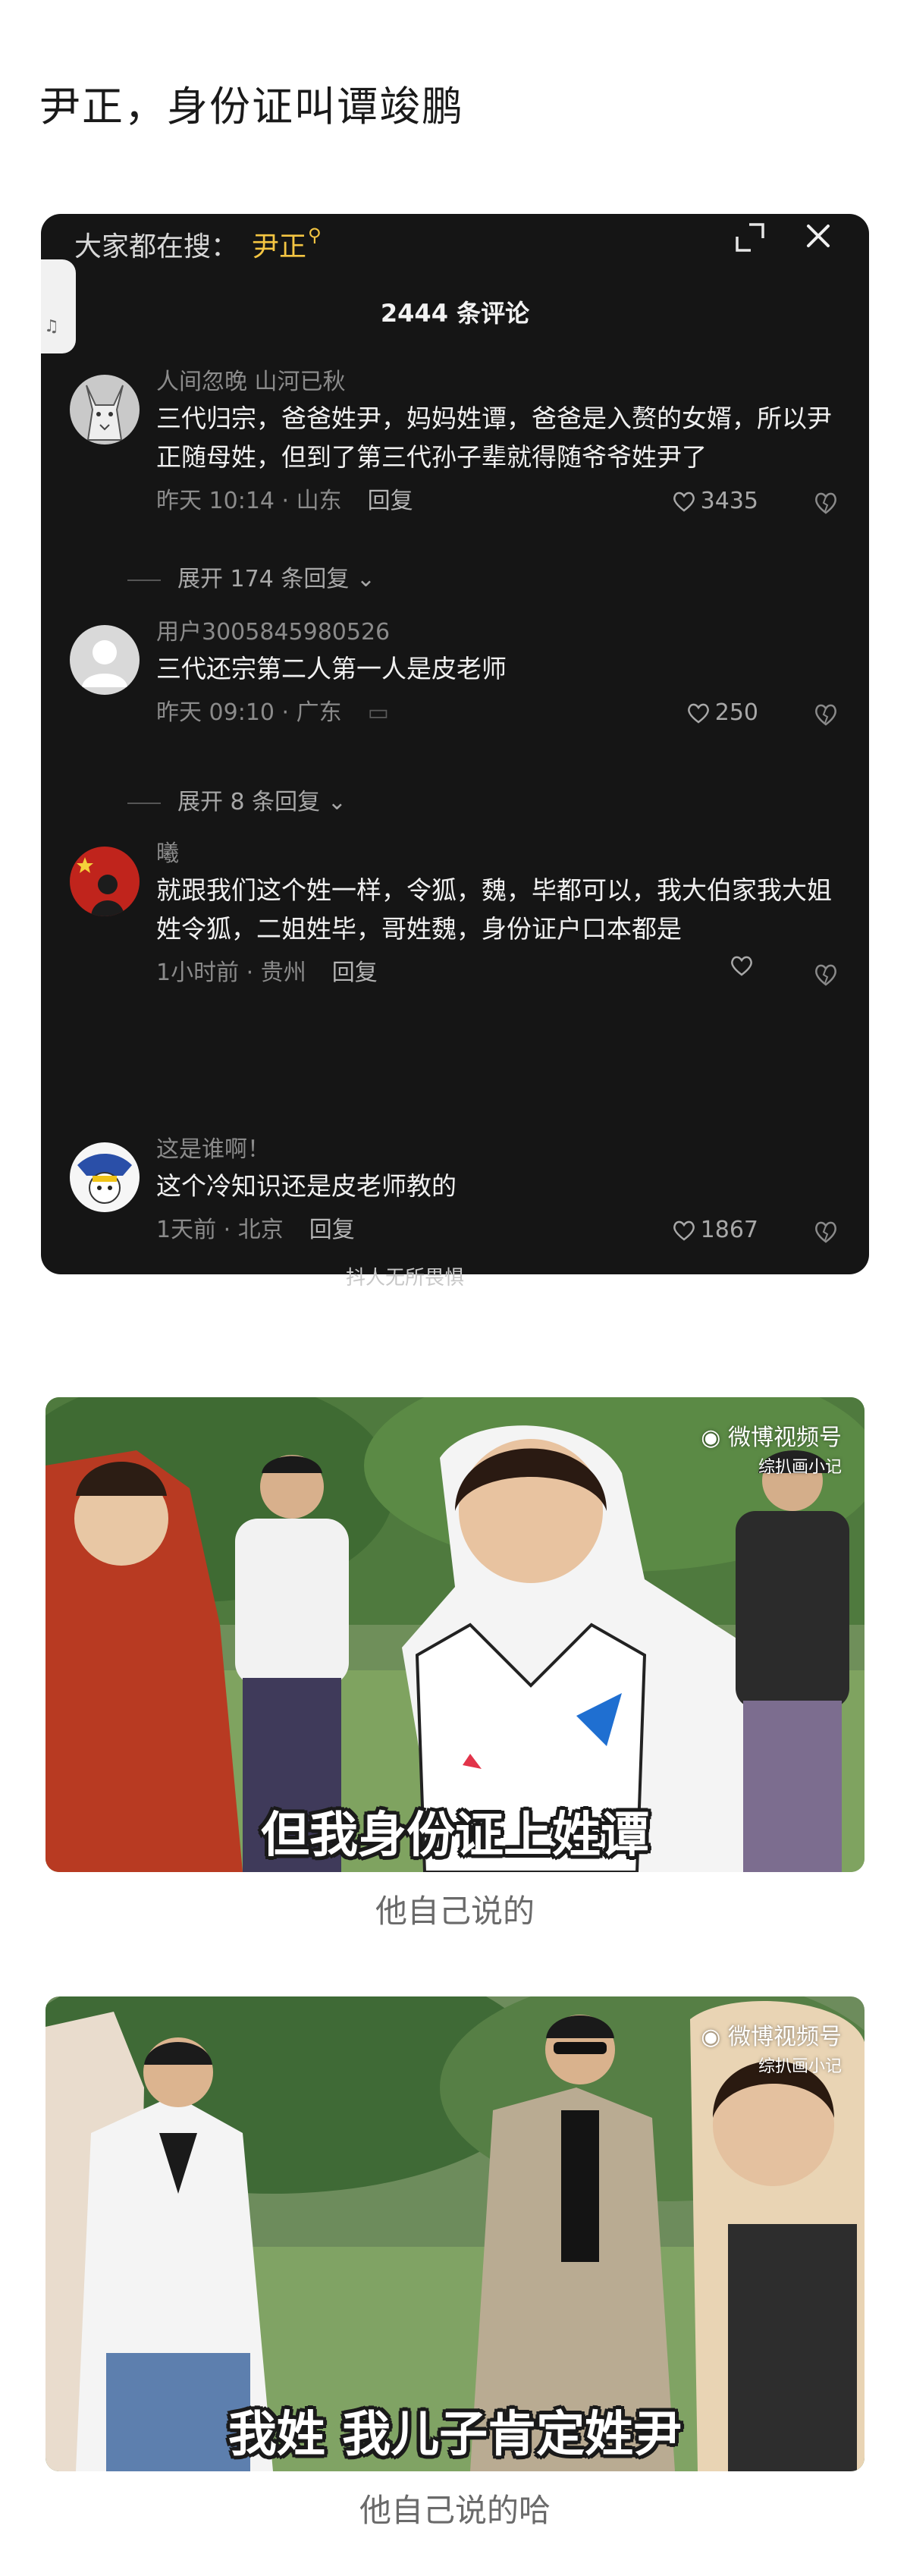  Describe the element at coordinates (497, 854) in the screenshot. I see `comment-username: 曦` at that location.